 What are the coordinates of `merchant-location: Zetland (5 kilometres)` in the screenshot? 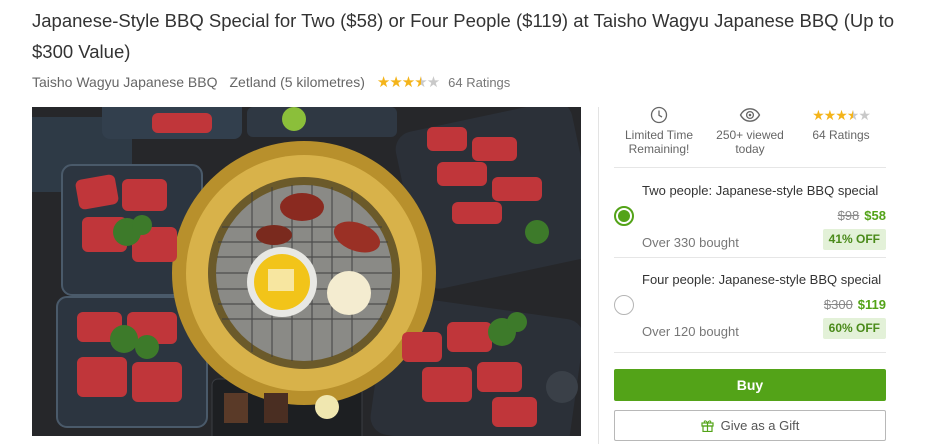 It's located at (296, 82).